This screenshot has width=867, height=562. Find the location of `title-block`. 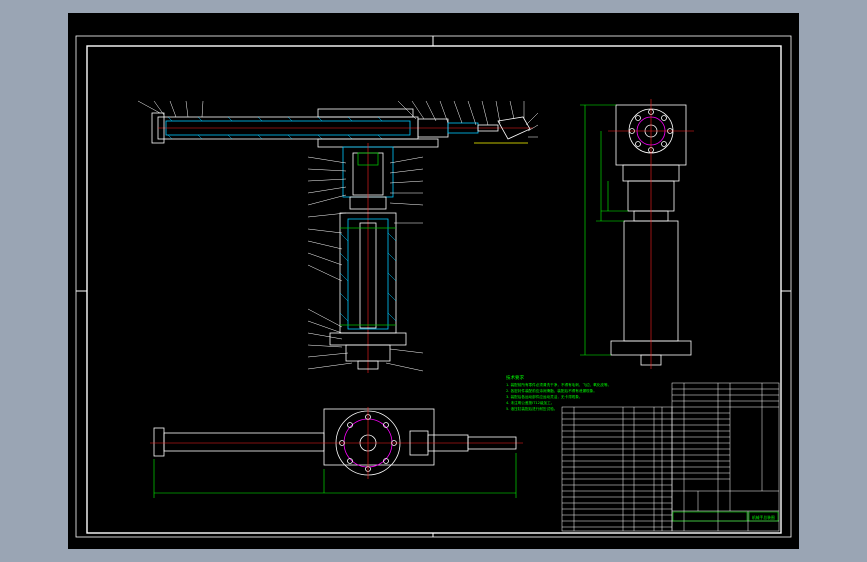

title-block is located at coordinates (725, 457).